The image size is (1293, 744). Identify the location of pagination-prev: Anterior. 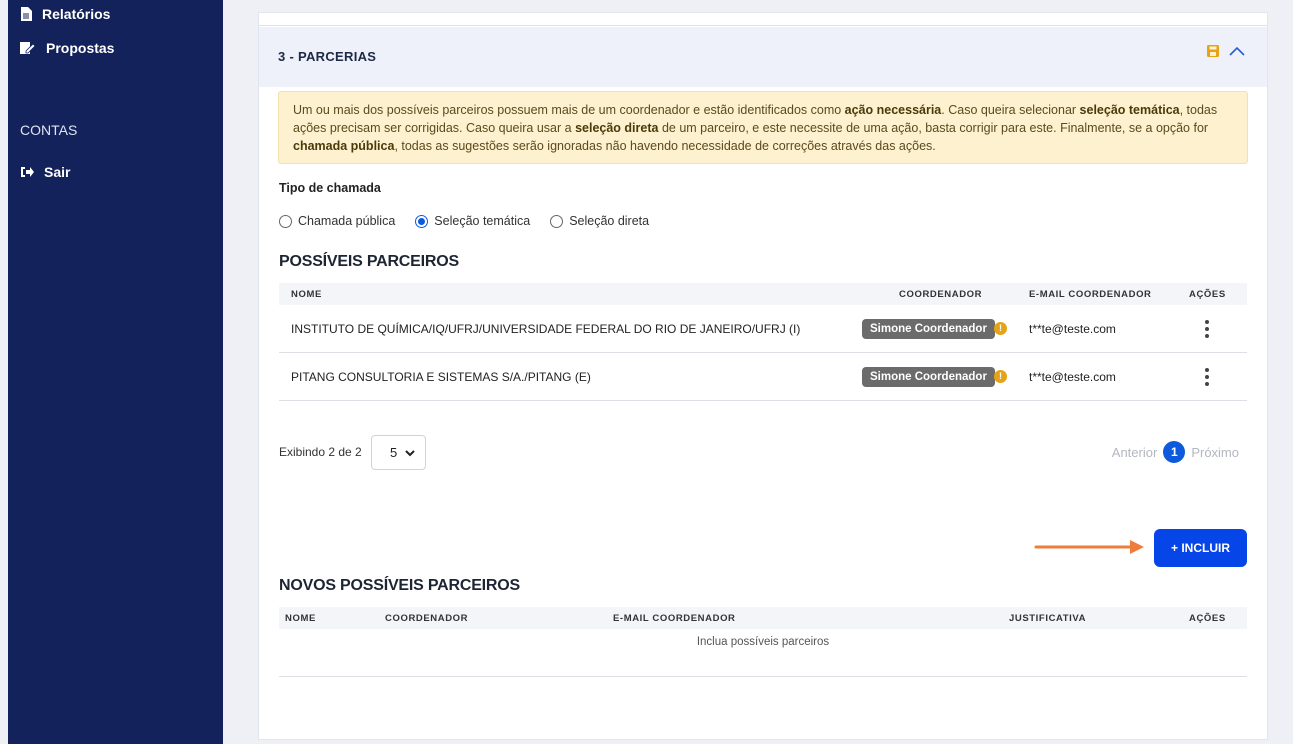
(1135, 452).